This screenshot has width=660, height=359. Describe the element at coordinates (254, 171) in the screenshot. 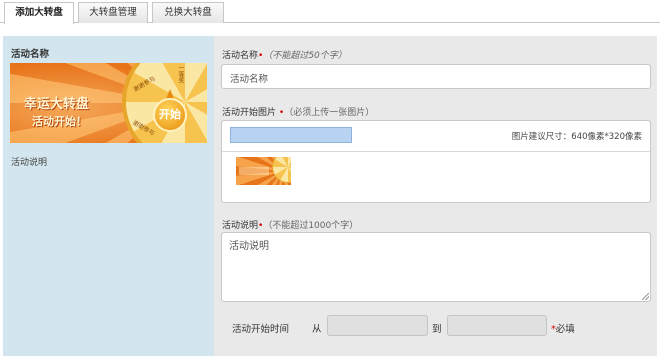

I see `thumbnail-text-block` at that location.